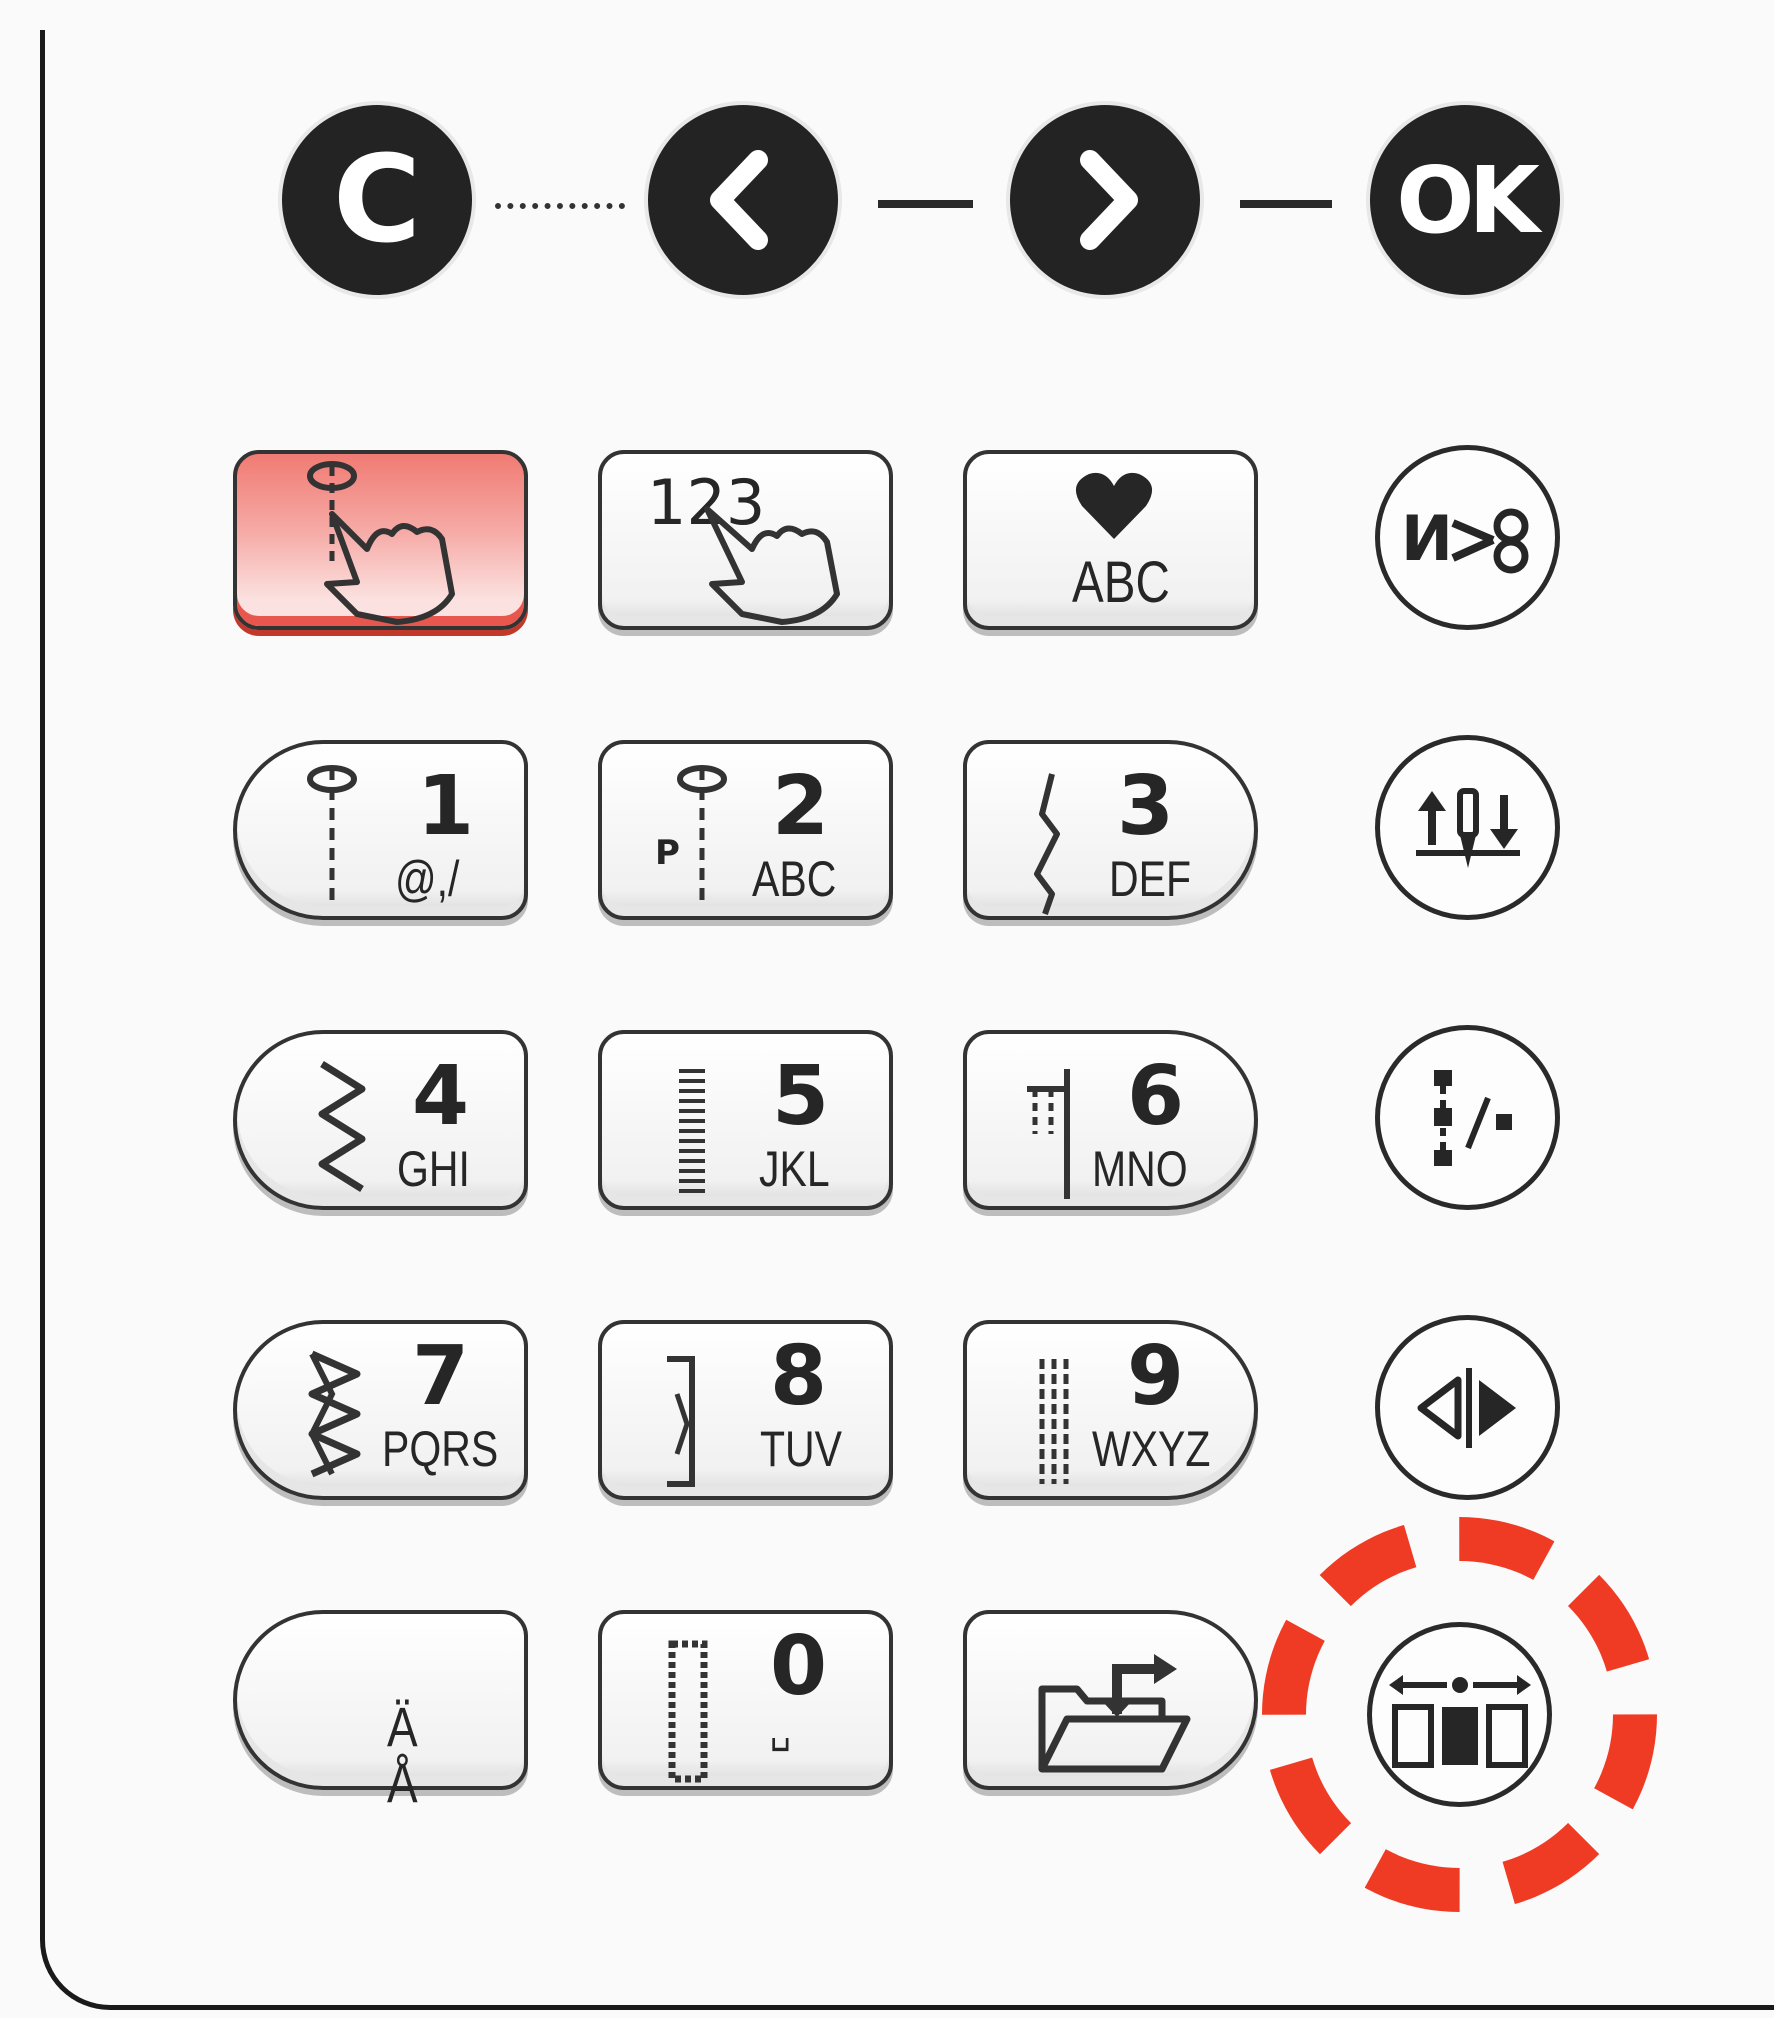 This screenshot has height=2018, width=1774. I want to click on stretch-stitch-icon, so click(1047, 844).